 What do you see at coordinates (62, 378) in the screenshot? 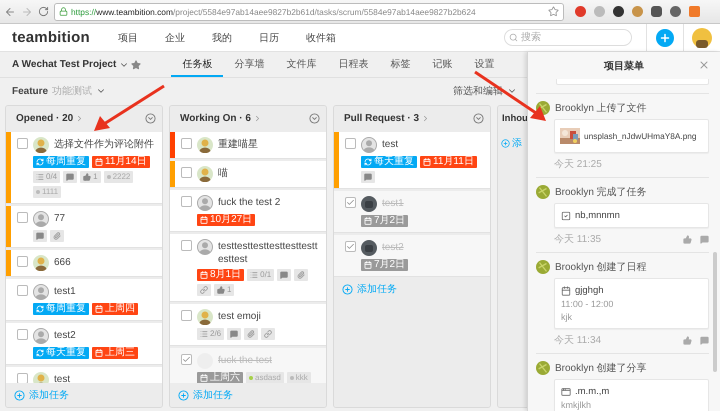
I see `task-title: test` at bounding box center [62, 378].